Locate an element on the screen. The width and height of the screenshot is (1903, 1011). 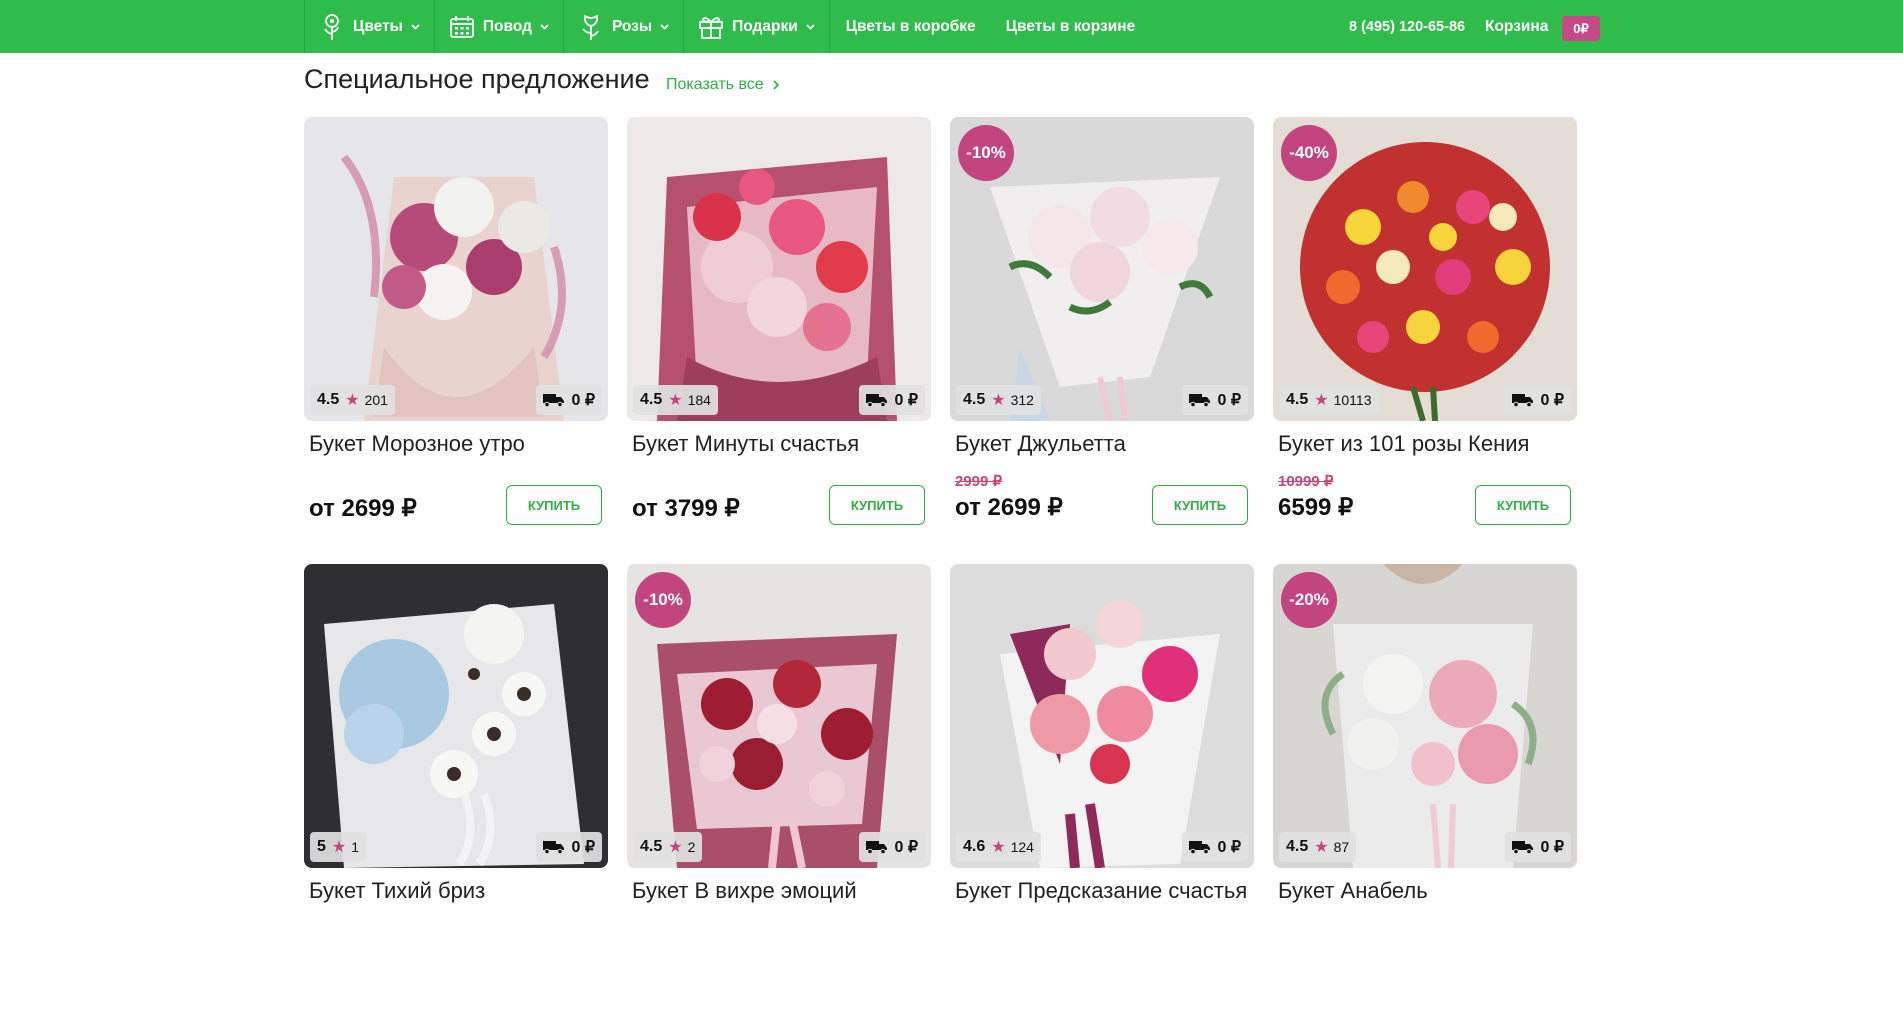
product-card: 5 ★ 1 0 ₽ Букет Тихий бриз is located at coordinates (456, 787).